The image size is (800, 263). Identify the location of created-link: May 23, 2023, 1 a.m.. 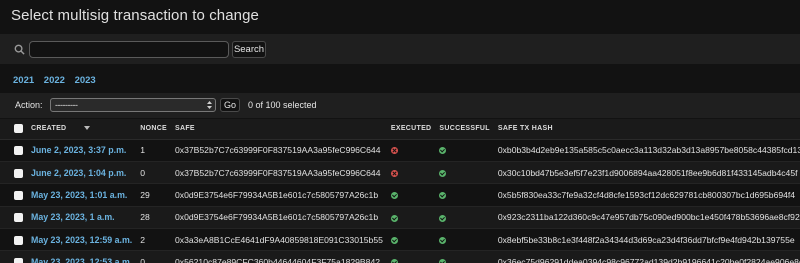
(82, 218).